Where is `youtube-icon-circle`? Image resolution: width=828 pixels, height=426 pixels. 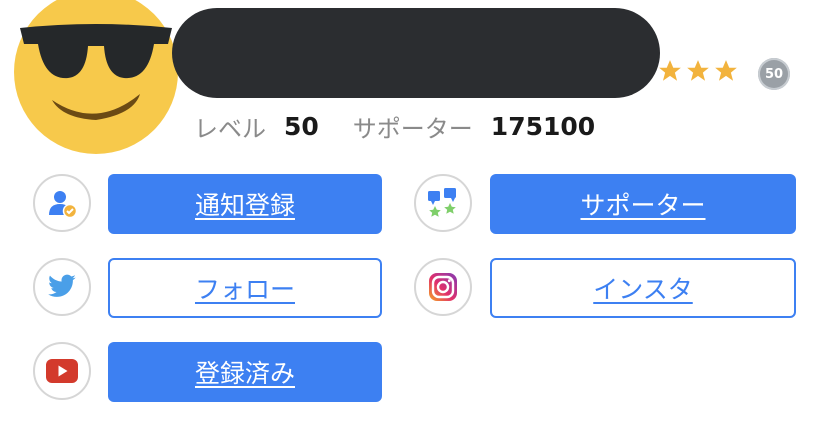 youtube-icon-circle is located at coordinates (62, 371).